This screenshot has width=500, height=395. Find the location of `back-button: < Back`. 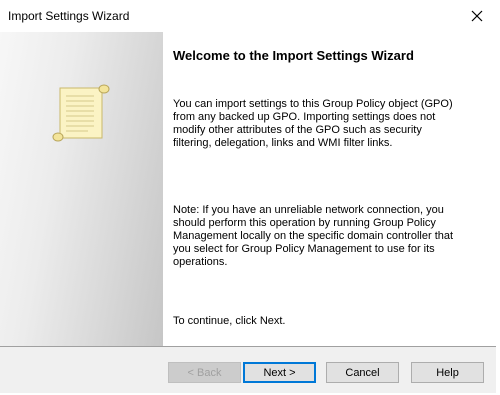

back-button: < Back is located at coordinates (204, 372).